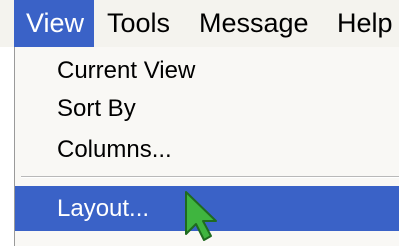 This screenshot has height=246, width=399. Describe the element at coordinates (54, 23) in the screenshot. I see `menu-view: View` at that location.